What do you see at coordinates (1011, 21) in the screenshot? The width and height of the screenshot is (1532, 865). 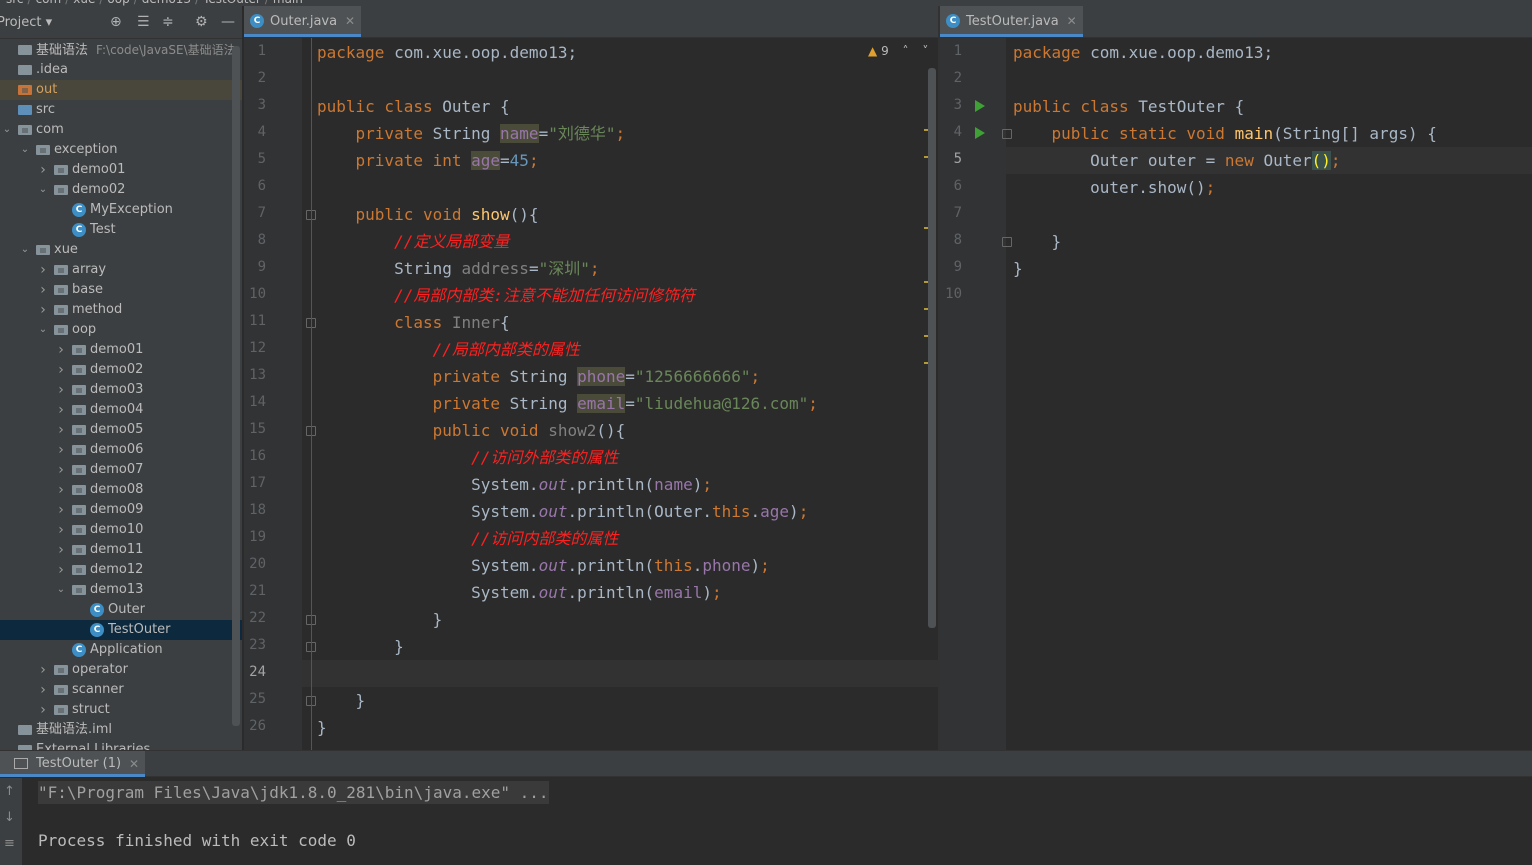 I see `tab-testouter-java: C TestOuter.java ✕` at bounding box center [1011, 21].